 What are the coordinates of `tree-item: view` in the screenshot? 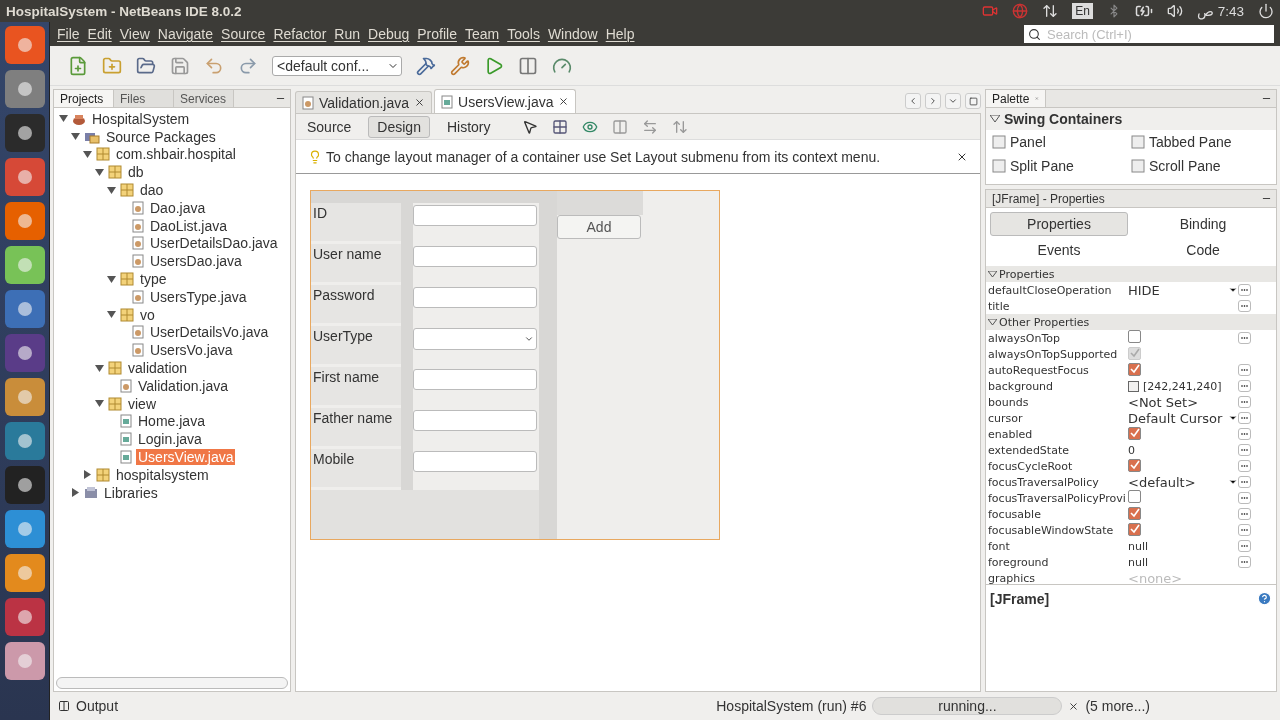 It's located at (142, 403).